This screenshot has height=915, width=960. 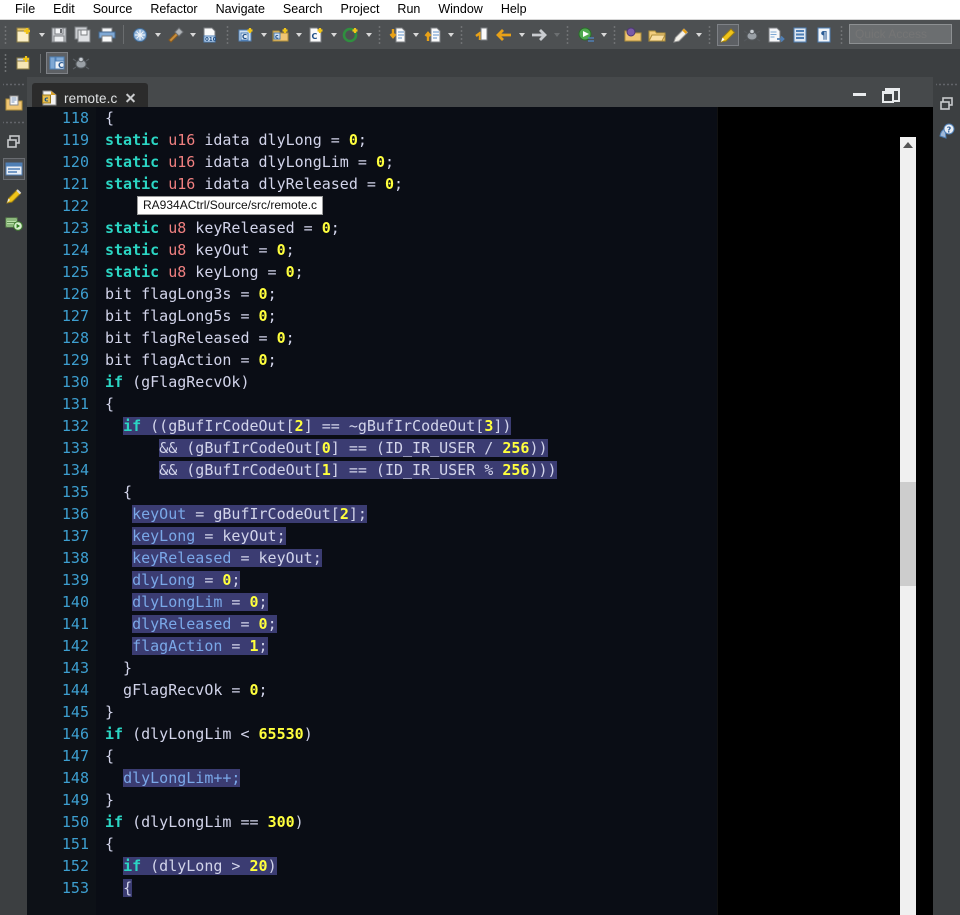 What do you see at coordinates (406, 558) in the screenshot?
I see `code-line: keyReleased = keyOut;` at bounding box center [406, 558].